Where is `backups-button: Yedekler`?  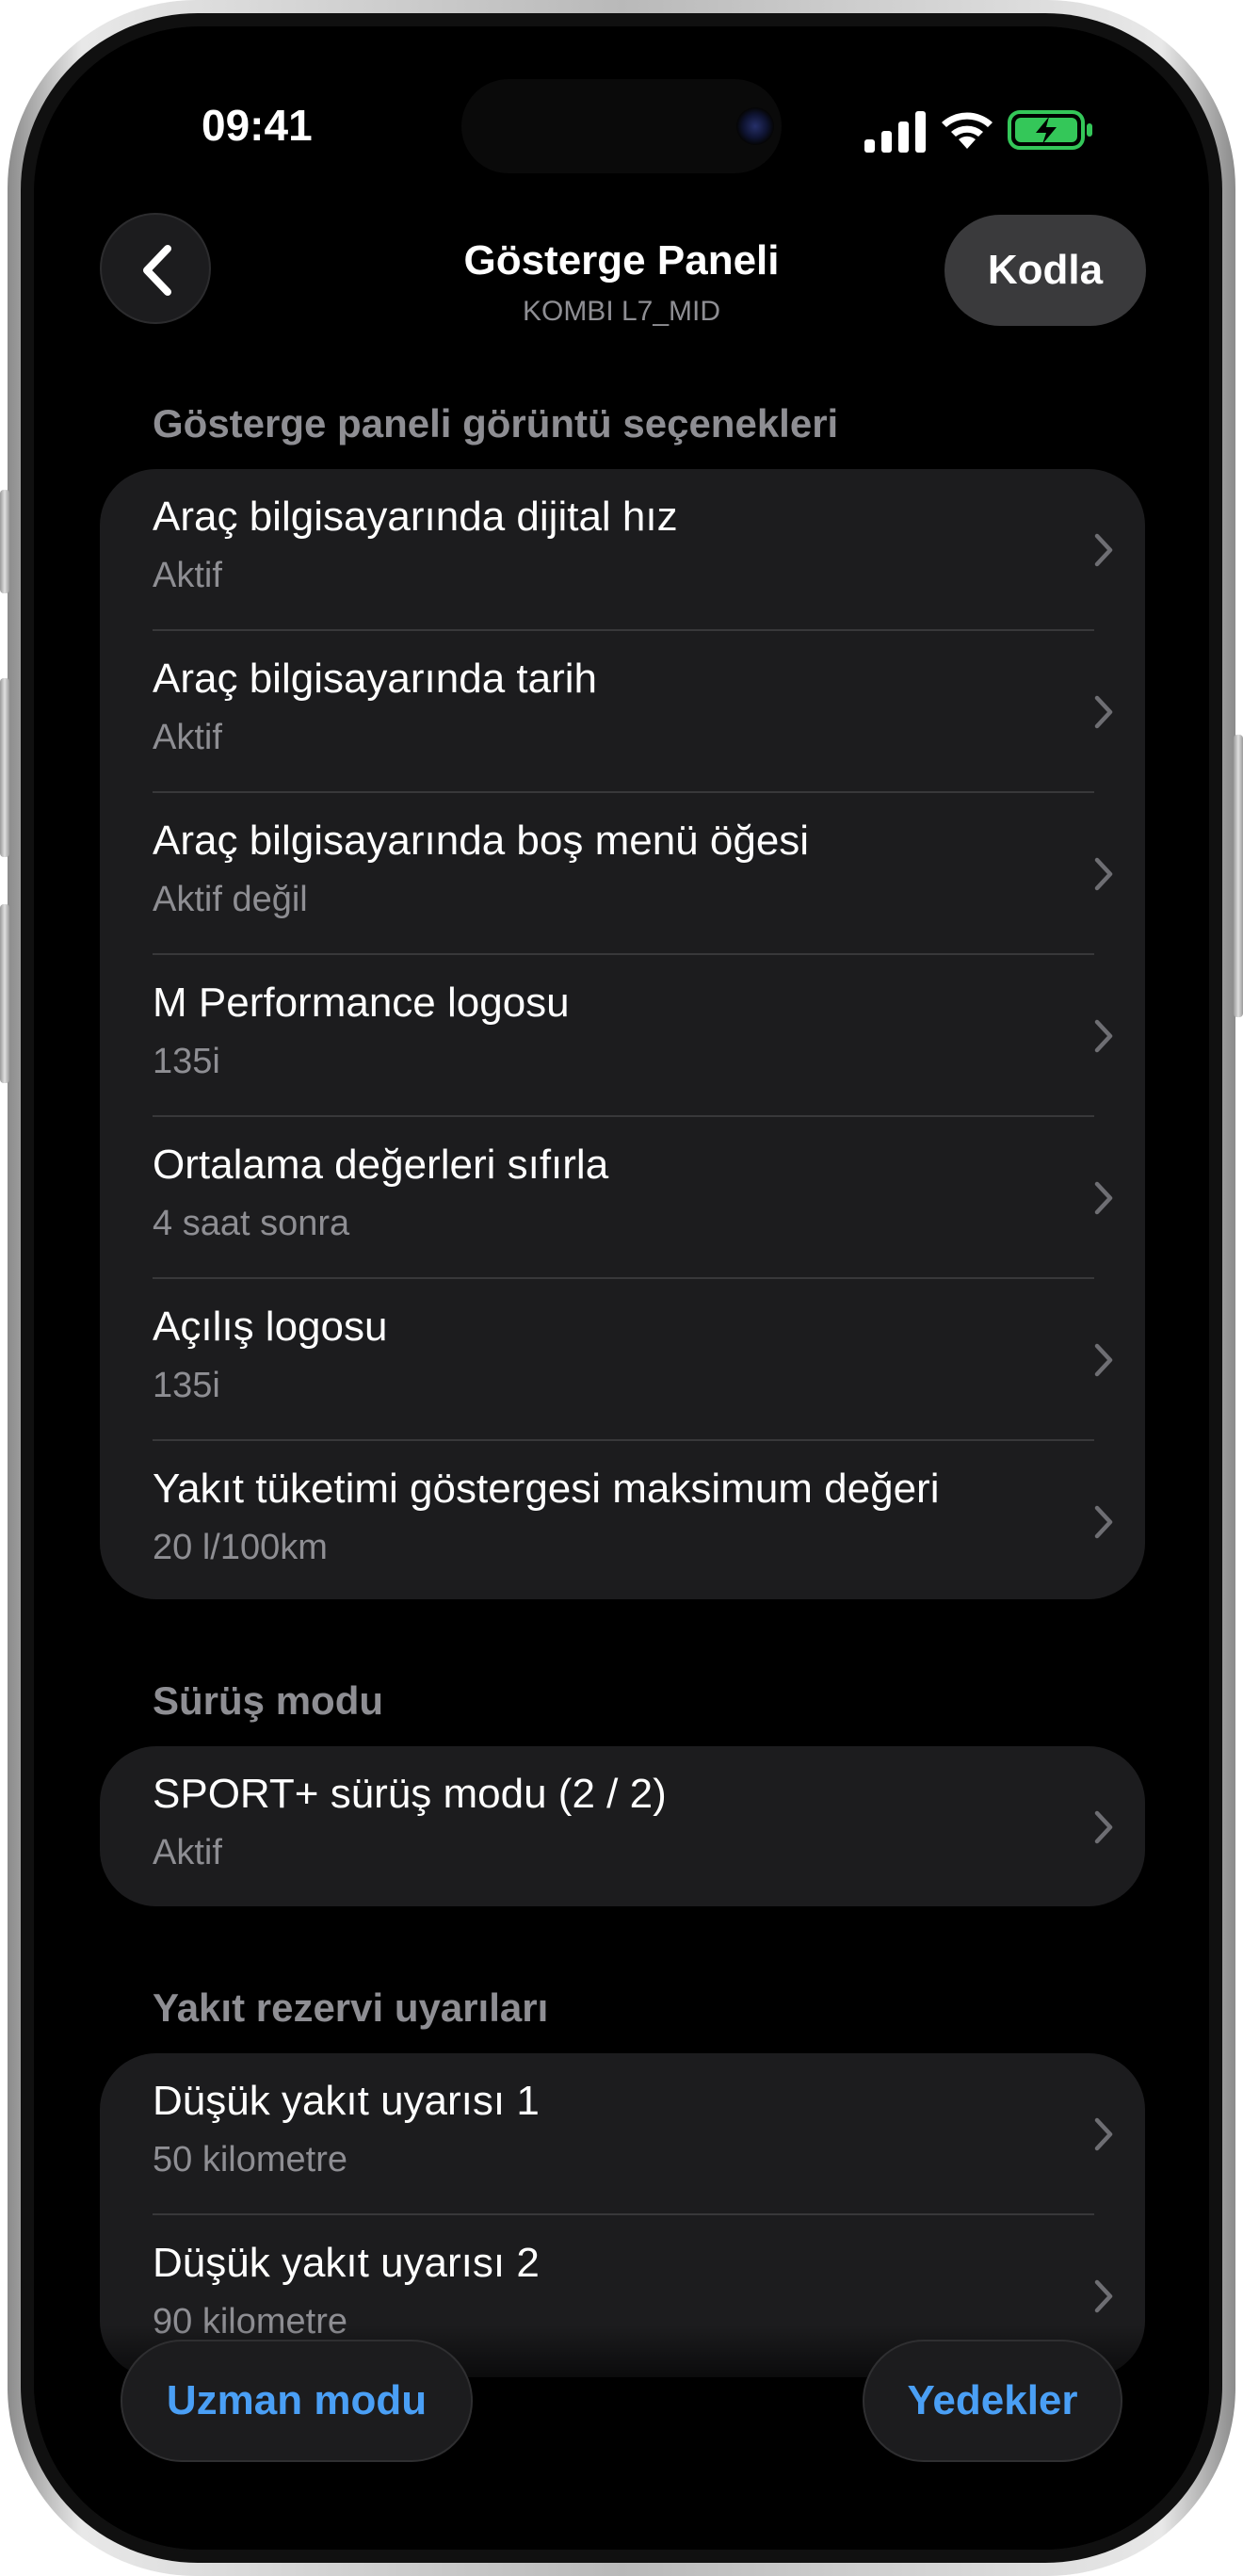 backups-button: Yedekler is located at coordinates (992, 2401).